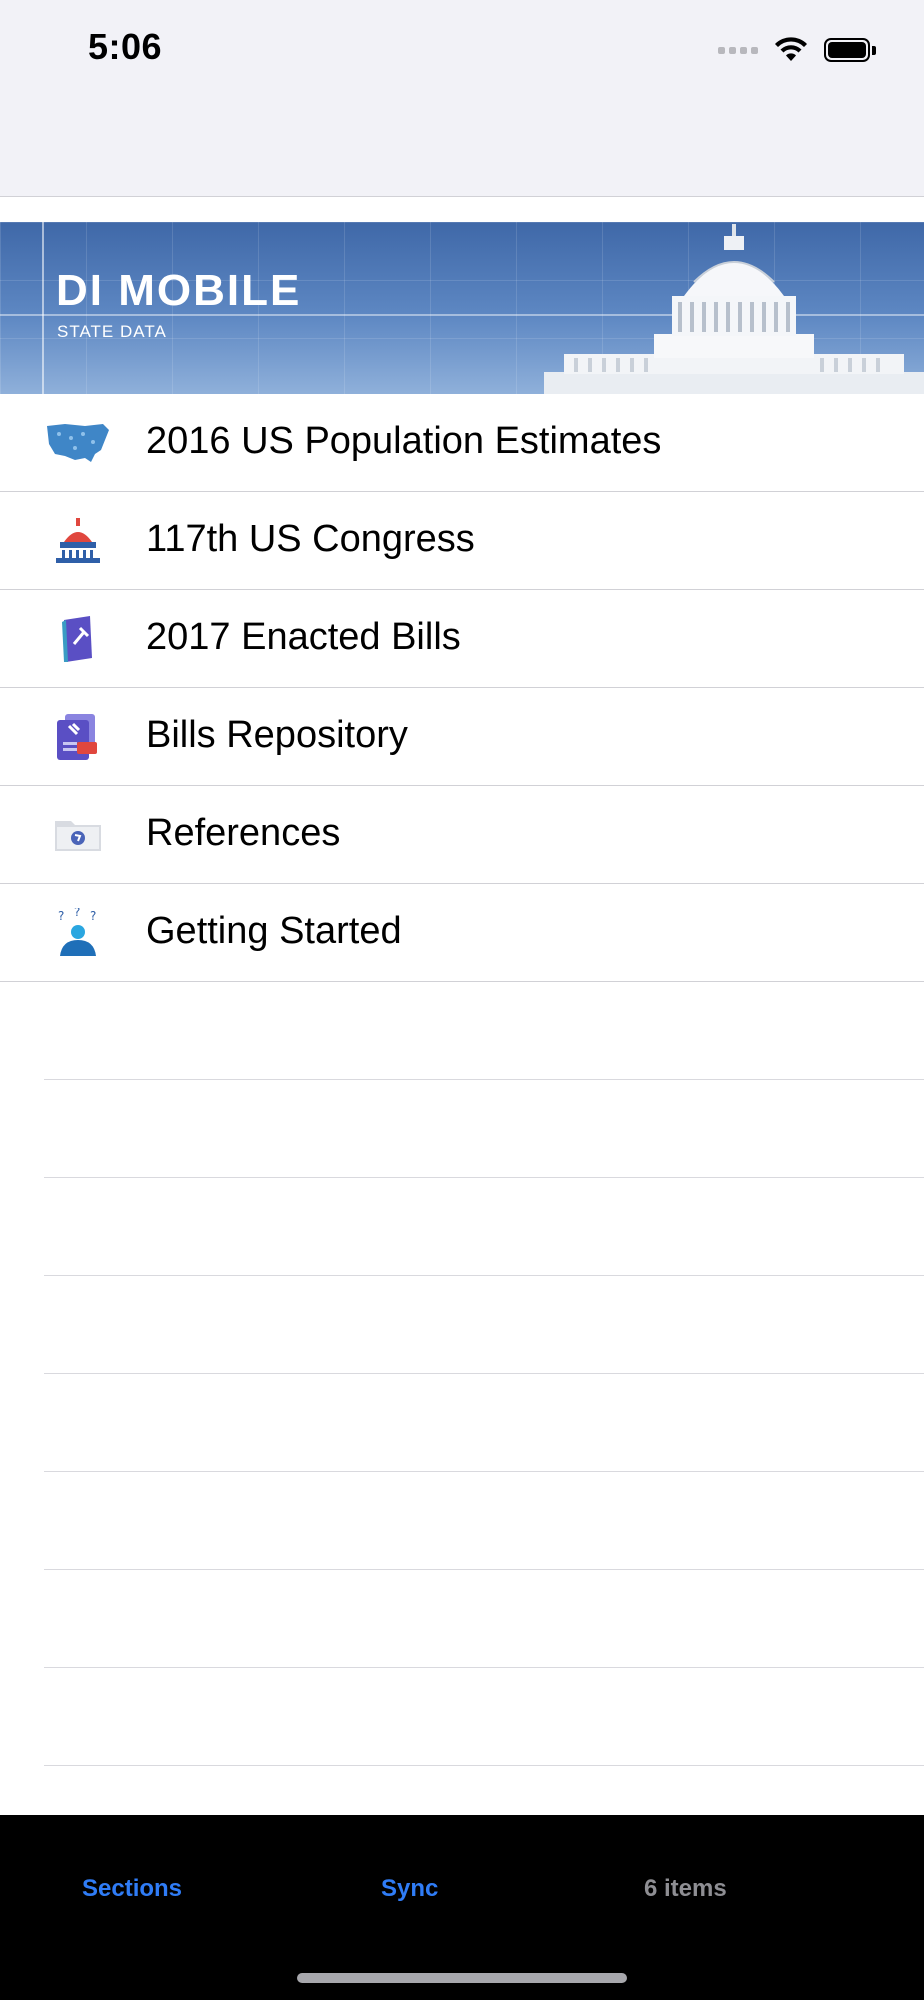 The image size is (924, 2000). I want to click on capitol-building-image, so click(734, 309).